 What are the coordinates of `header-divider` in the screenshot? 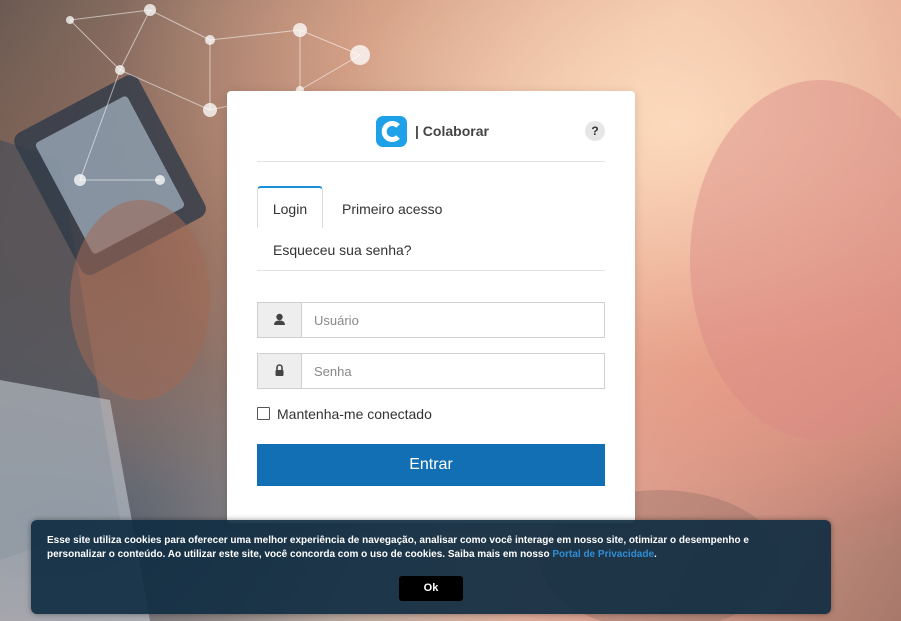 It's located at (431, 161).